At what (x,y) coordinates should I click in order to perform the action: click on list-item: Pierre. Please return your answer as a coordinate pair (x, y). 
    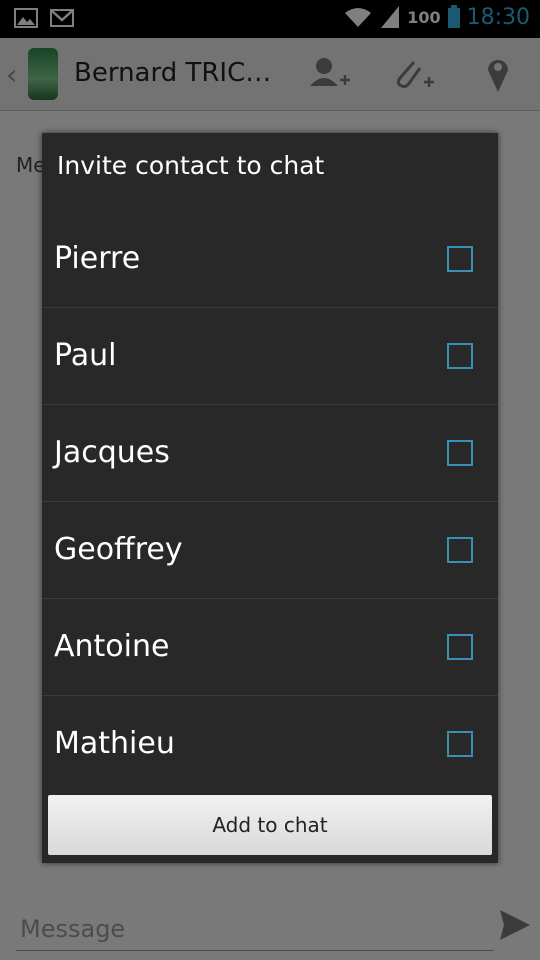
    Looking at the image, I should click on (270, 259).